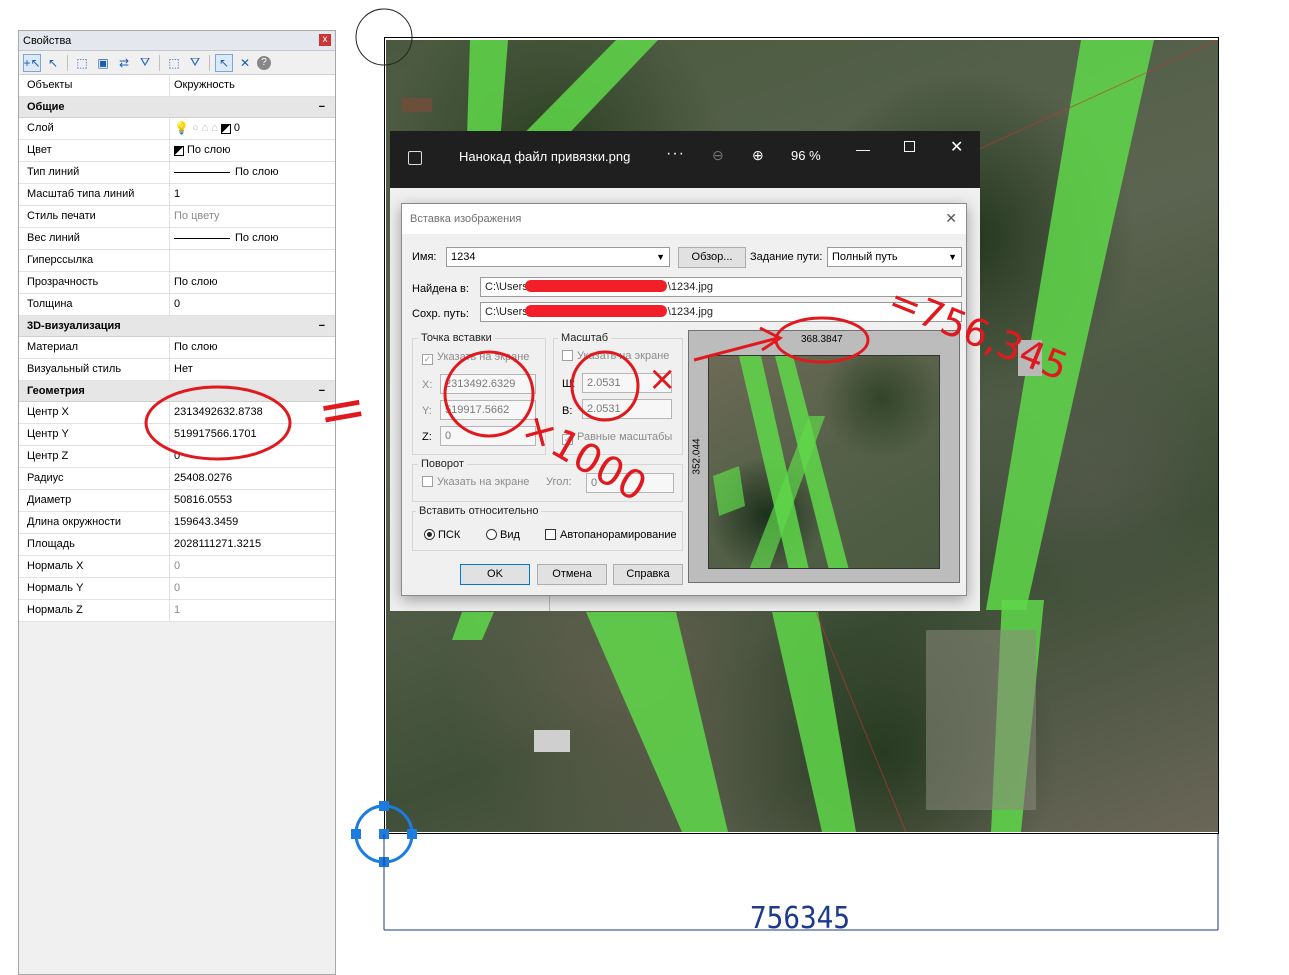 This screenshot has width=1289, height=975. What do you see at coordinates (978, 334) in the screenshot?
I see `annotation-result: =756,345` at bounding box center [978, 334].